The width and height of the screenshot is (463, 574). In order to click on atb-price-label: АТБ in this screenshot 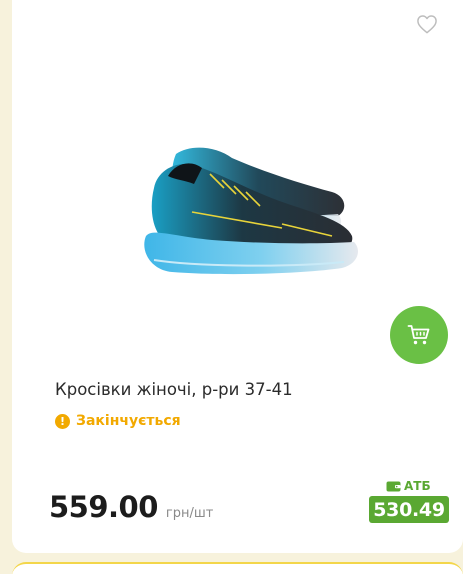, I will do `click(408, 486)`.